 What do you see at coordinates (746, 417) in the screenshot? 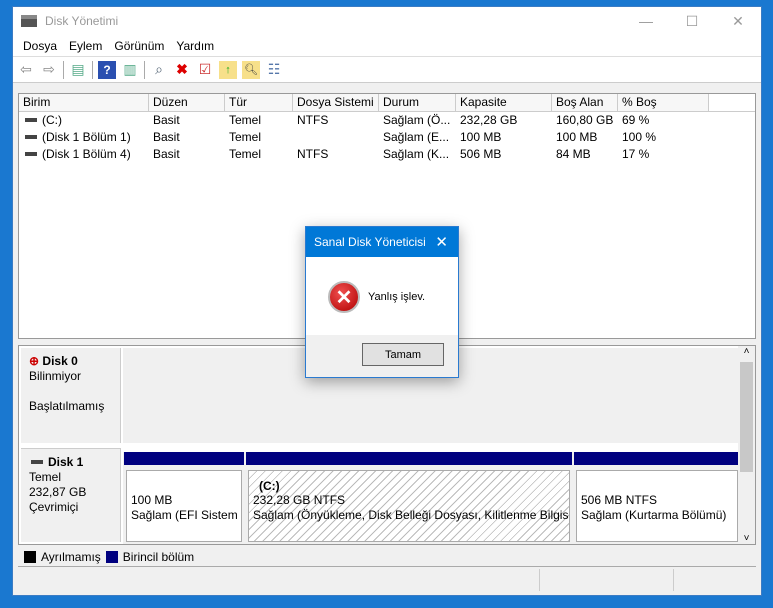
I see `scroll-thumb` at bounding box center [746, 417].